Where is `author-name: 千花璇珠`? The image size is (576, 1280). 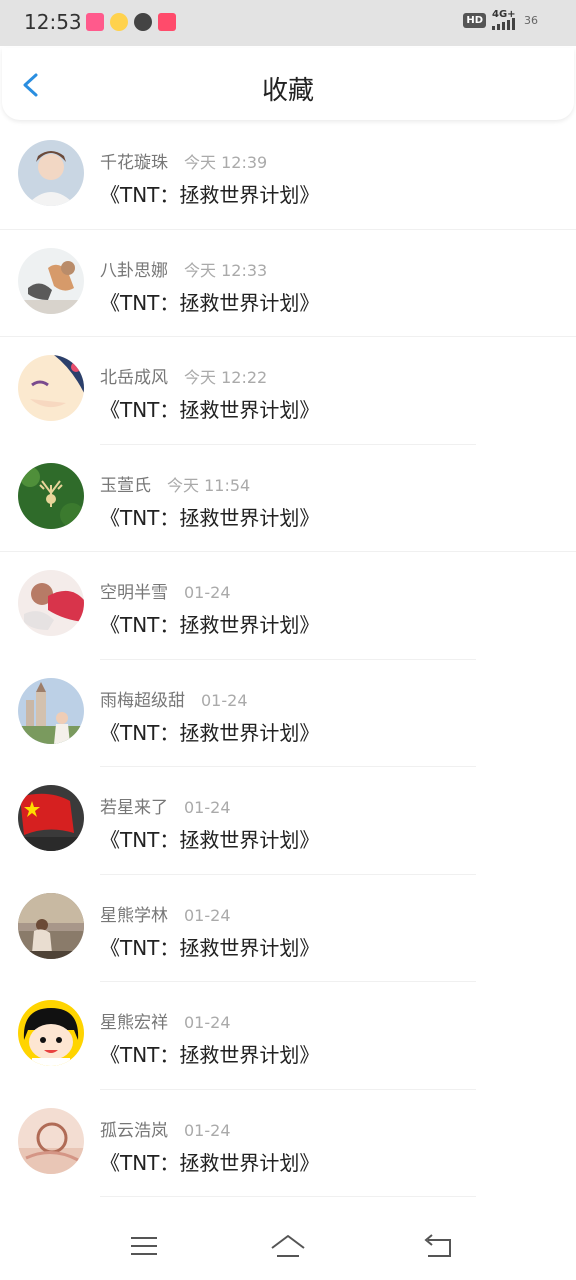 author-name: 千花璇珠 is located at coordinates (134, 163).